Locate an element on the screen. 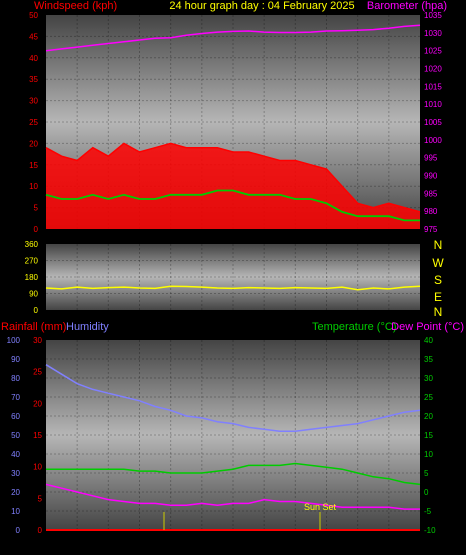  chart-title: 24 hour graph day : 04 February 2025 is located at coordinates (261, 6).